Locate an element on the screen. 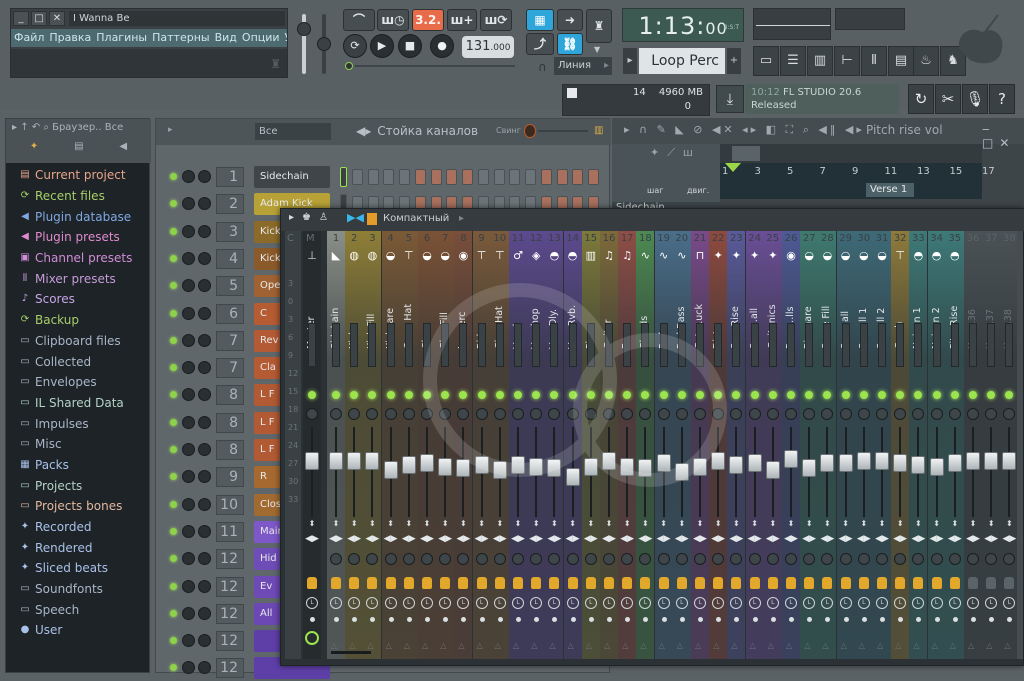 Image resolution: width=1024 pixels, height=681 pixels. audio-icon: ✦ is located at coordinates (34, 146).